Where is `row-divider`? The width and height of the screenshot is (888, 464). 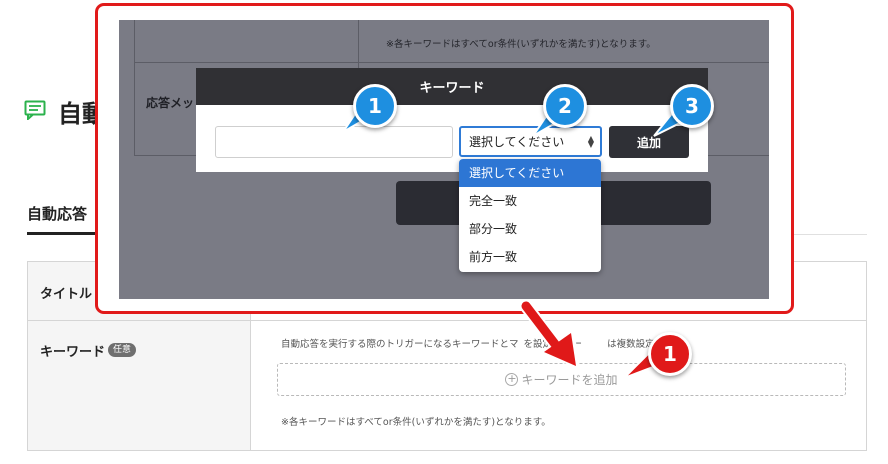 row-divider is located at coordinates (447, 320).